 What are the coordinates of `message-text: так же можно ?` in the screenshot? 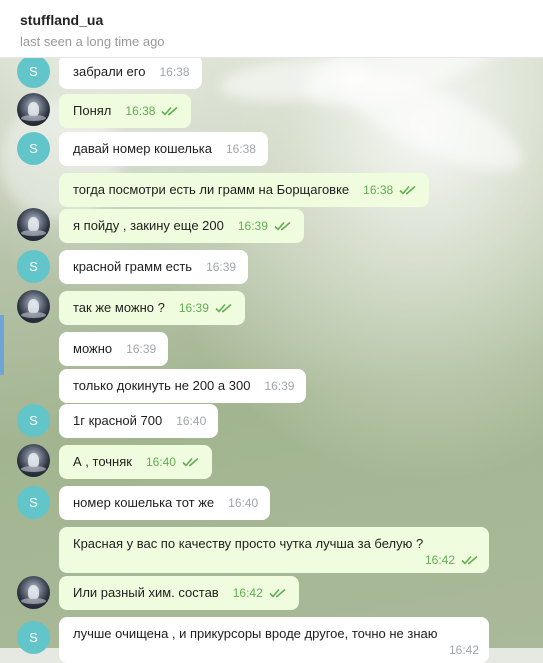 It's located at (119, 307).